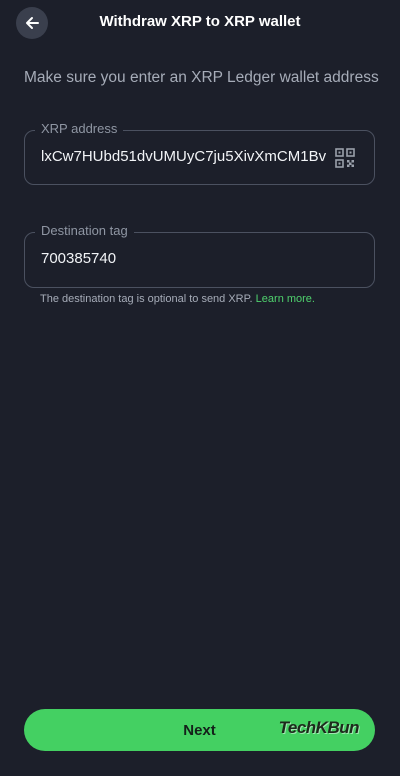  Describe the element at coordinates (345, 158) in the screenshot. I see `qr-code-icon` at that location.